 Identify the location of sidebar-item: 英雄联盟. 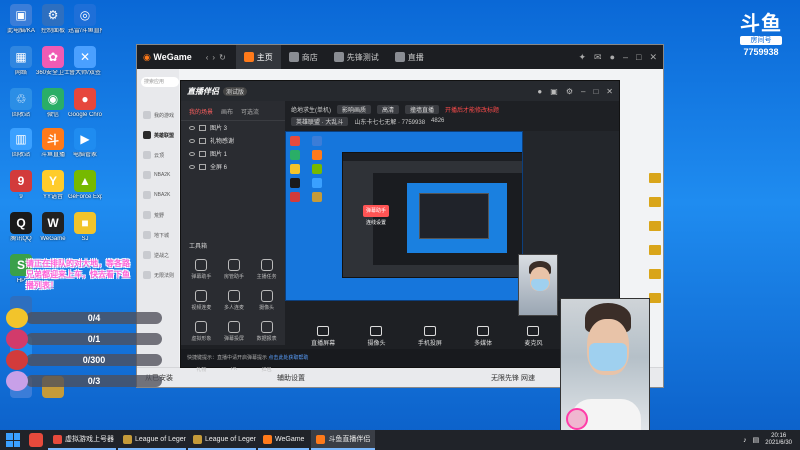
(163, 135).